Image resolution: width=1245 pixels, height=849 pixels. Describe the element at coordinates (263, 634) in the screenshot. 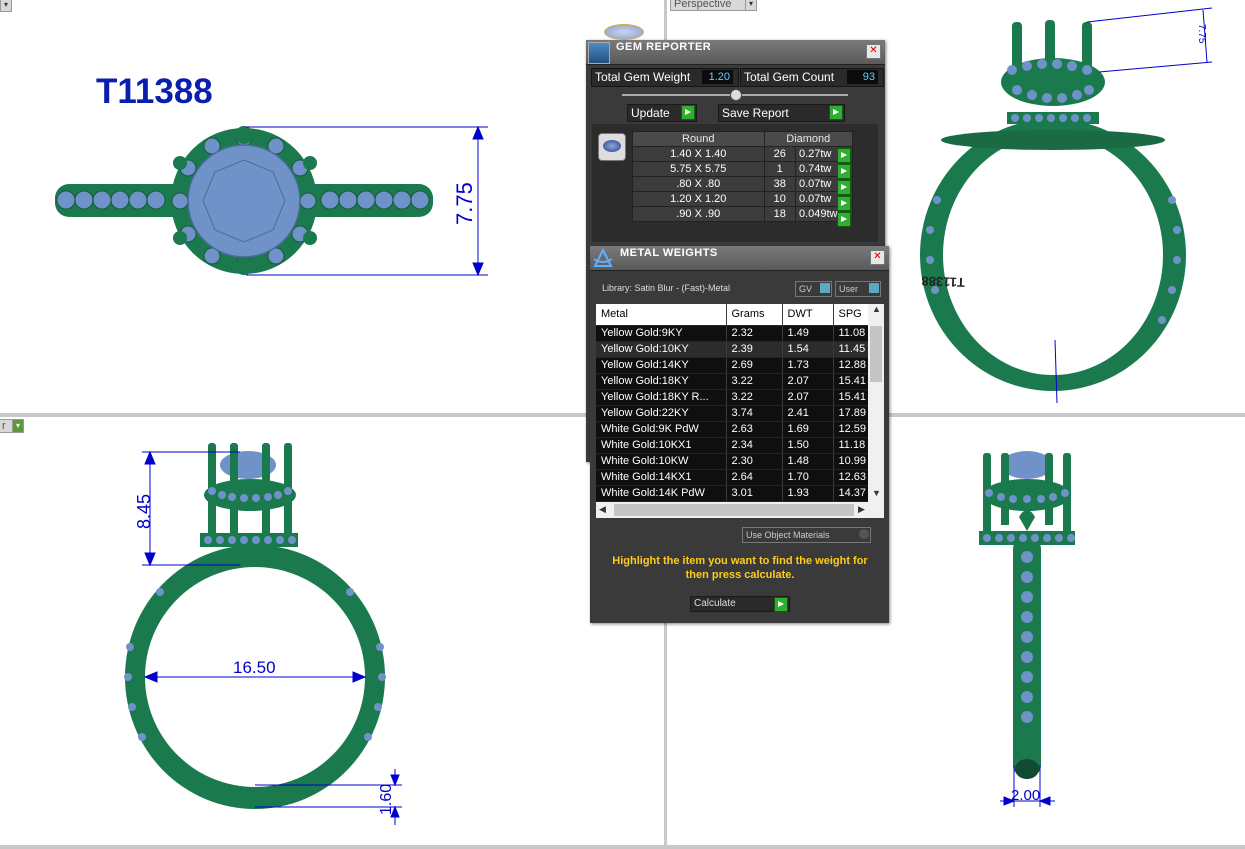

I see `ring-front-view: 8.45 16.50 1.60` at that location.